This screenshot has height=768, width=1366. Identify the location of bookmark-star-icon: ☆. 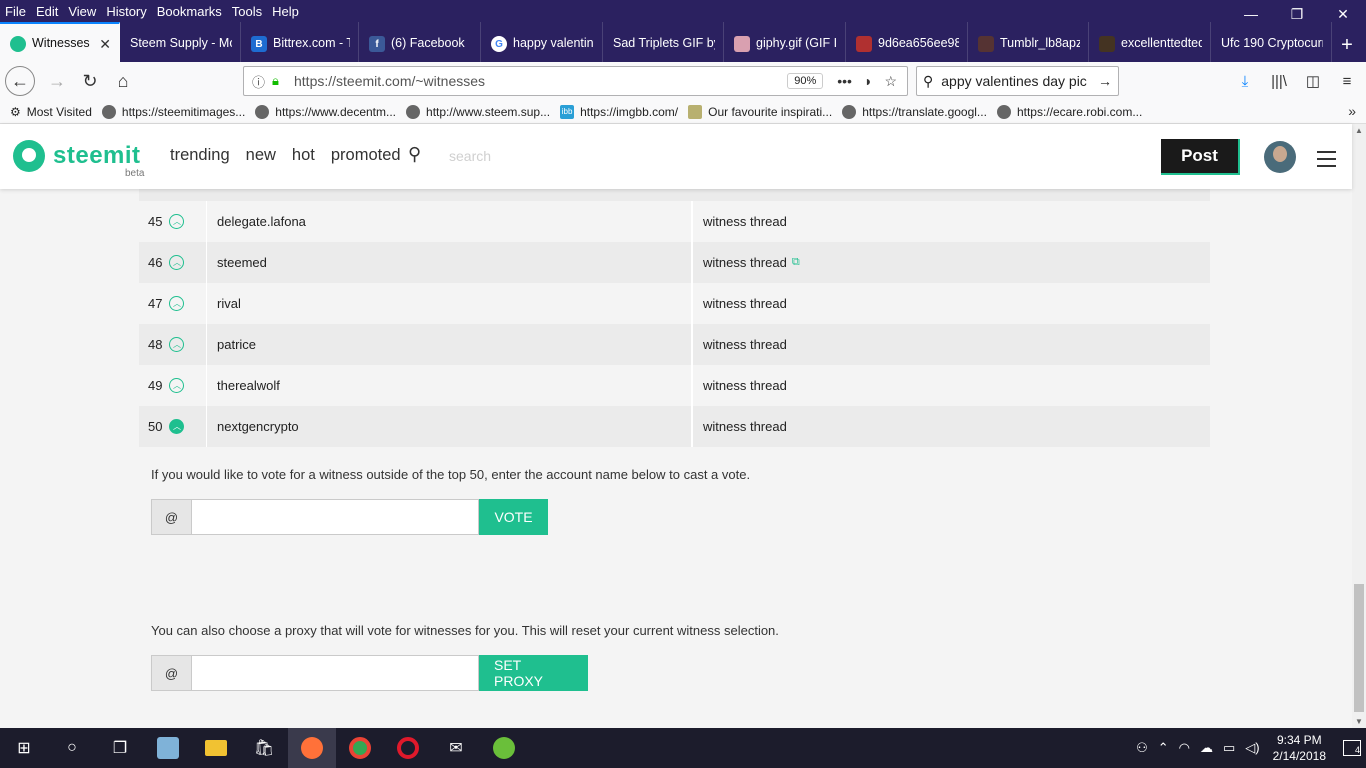
(890, 81).